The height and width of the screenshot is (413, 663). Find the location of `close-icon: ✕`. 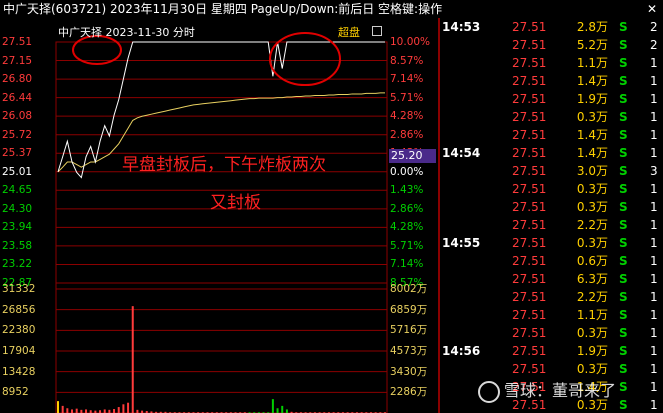

close-icon: ✕ is located at coordinates (652, 9).